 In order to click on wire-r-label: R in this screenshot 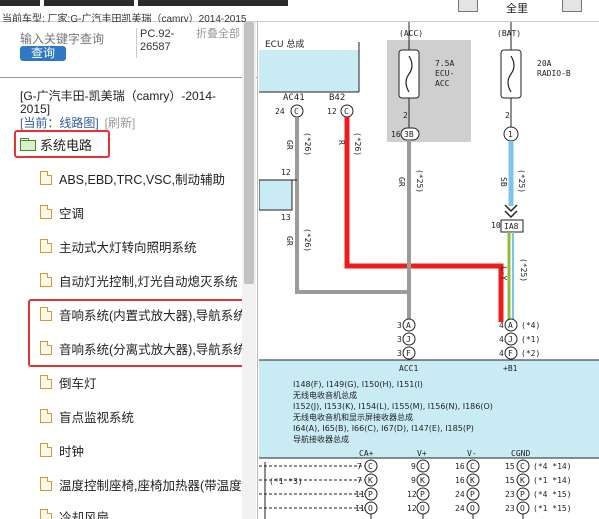, I will do `click(341, 142)`.